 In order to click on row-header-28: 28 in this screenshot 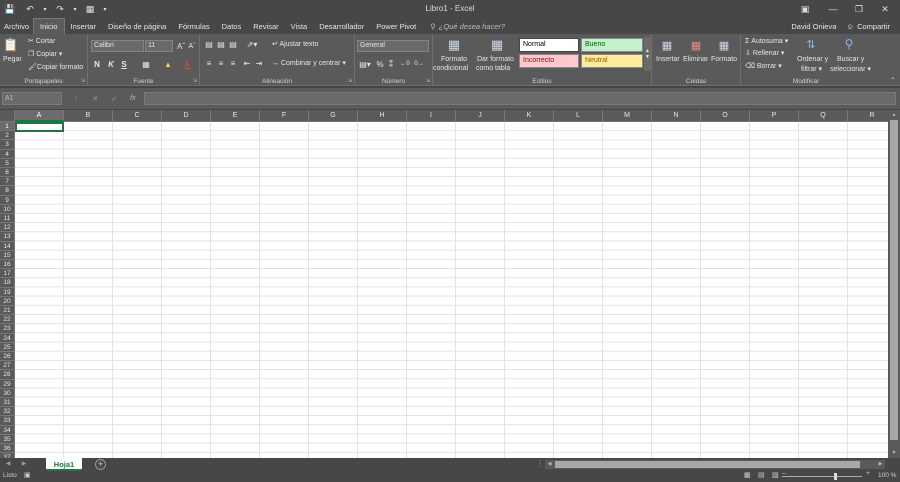, I will do `click(7, 375)`.